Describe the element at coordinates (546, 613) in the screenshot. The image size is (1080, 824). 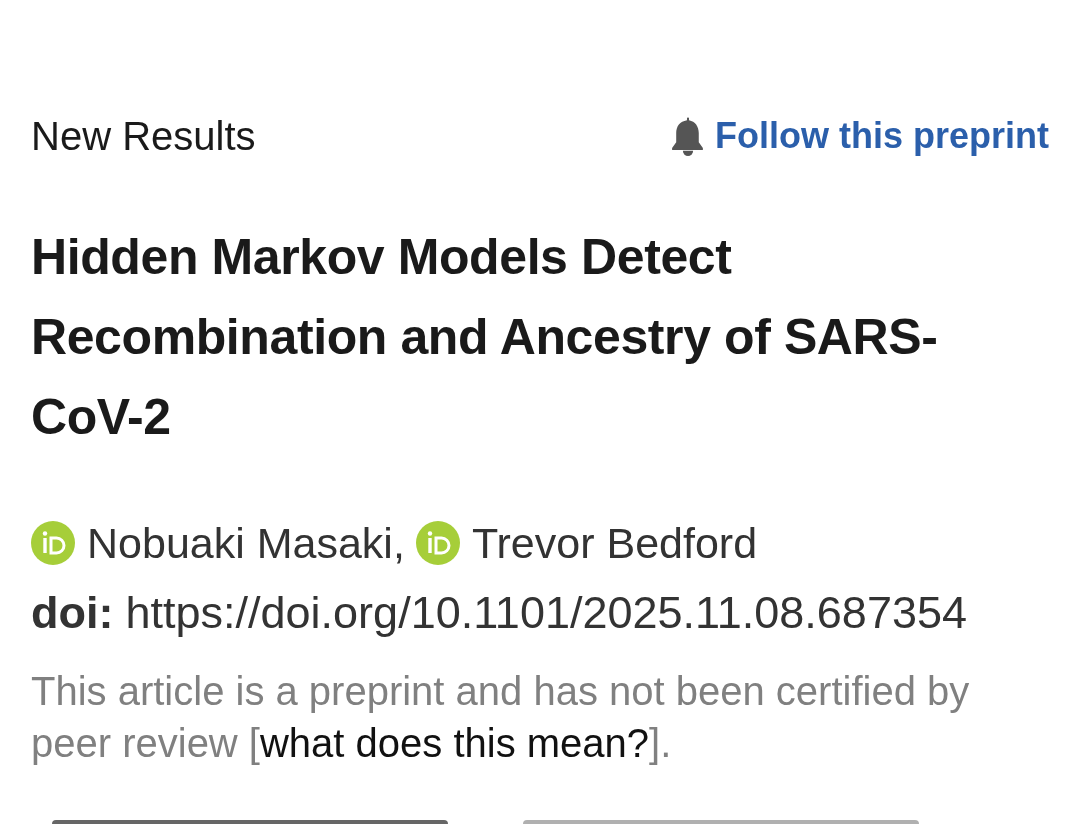
I see `doi-link: https://doi.org/10.1101/2025.11.08.687354` at that location.